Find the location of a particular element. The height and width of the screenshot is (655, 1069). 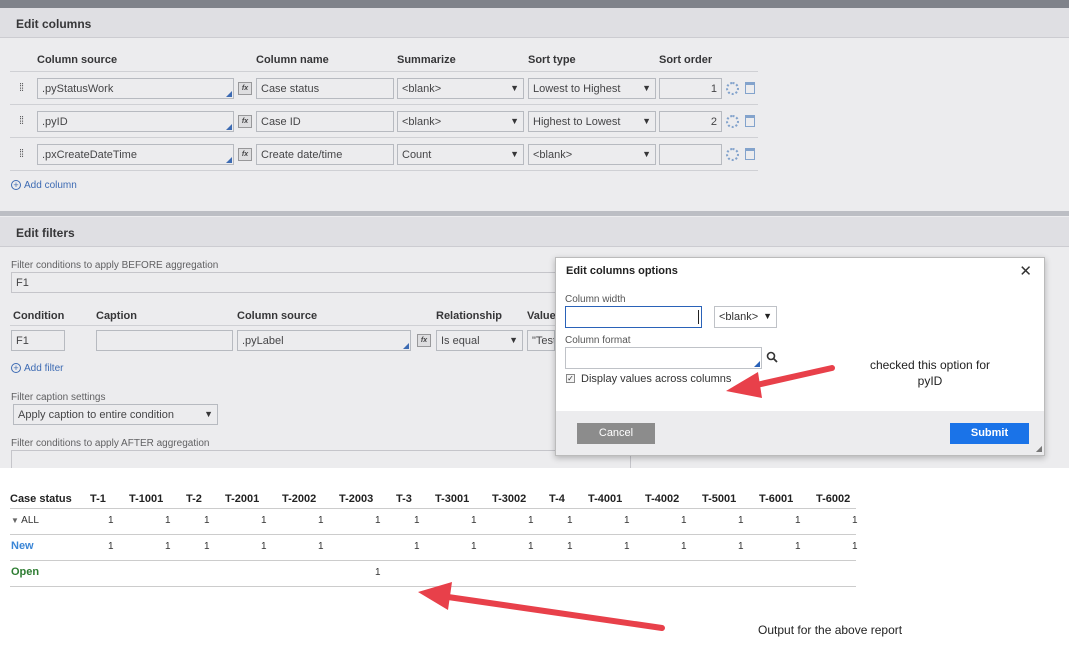

output-note: Output for the above report is located at coordinates (830, 630).